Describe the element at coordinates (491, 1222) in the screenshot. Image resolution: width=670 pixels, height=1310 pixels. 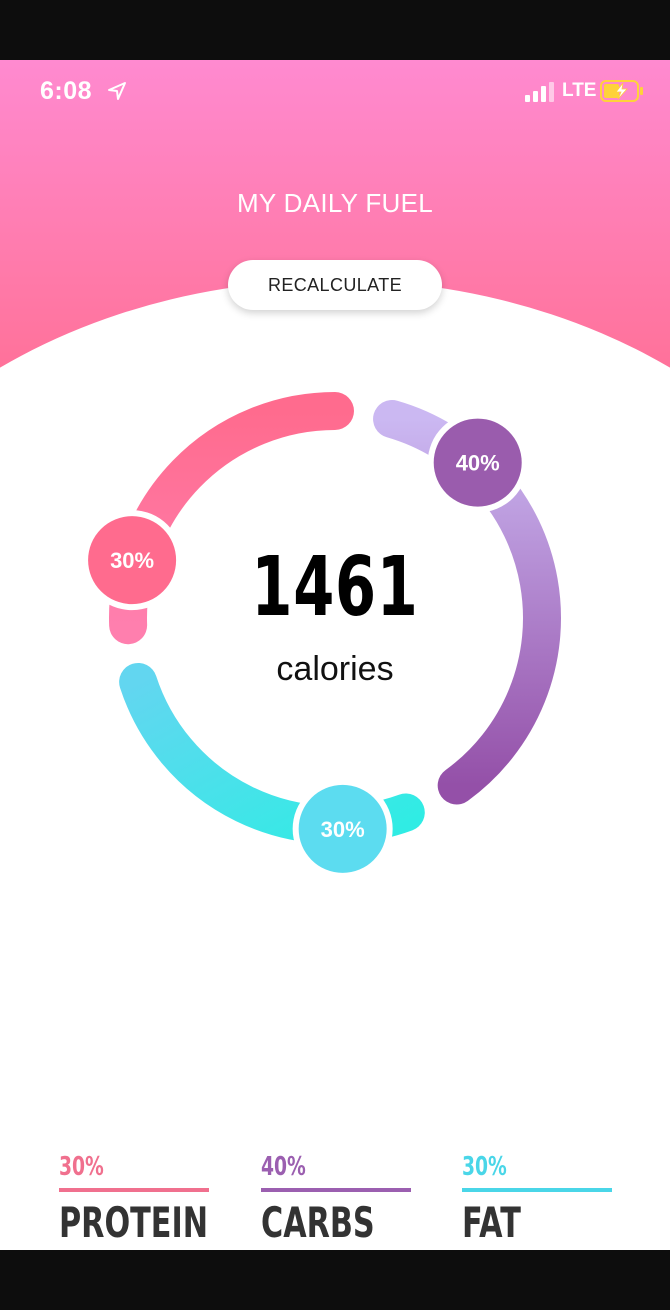
I see `macro-name: FAT` at that location.